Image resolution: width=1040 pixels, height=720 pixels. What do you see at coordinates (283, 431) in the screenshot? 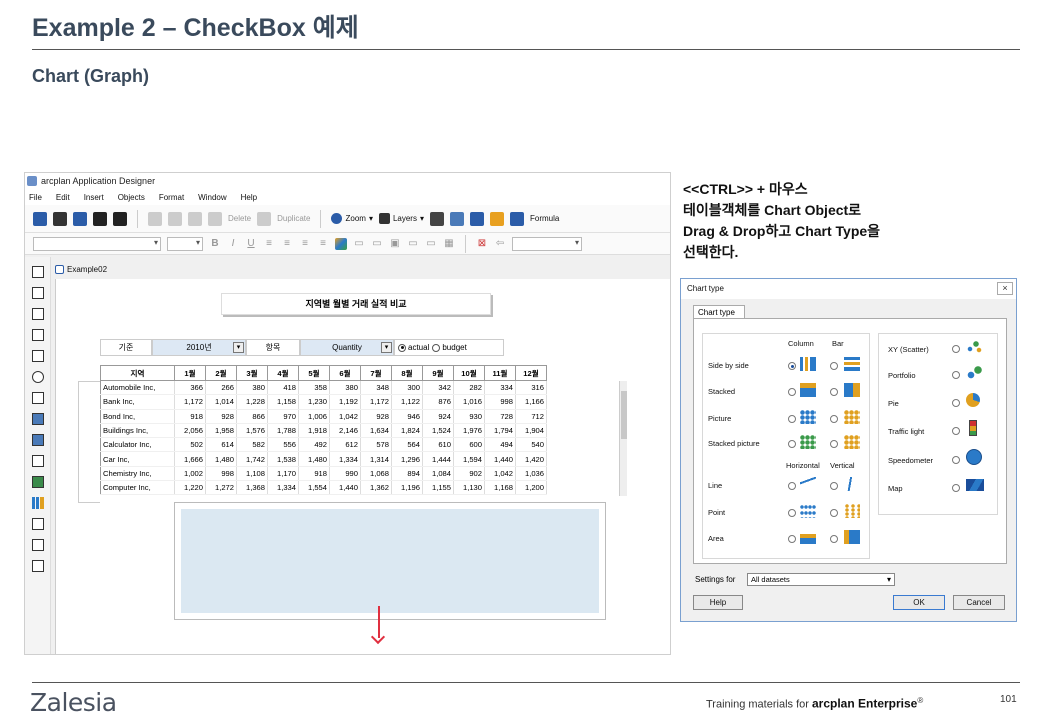
I see `table-cell: 1,788` at bounding box center [283, 431].